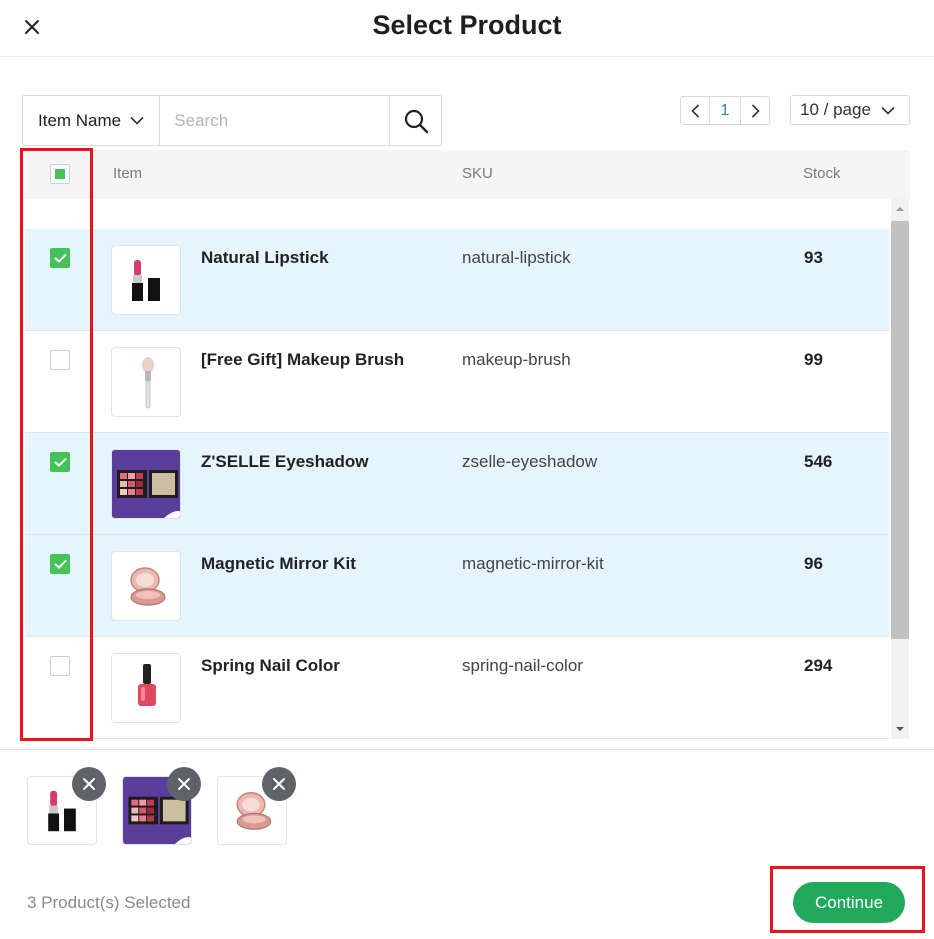 The height and width of the screenshot is (939, 934). I want to click on product-name: Spring Nail Color, so click(270, 665).